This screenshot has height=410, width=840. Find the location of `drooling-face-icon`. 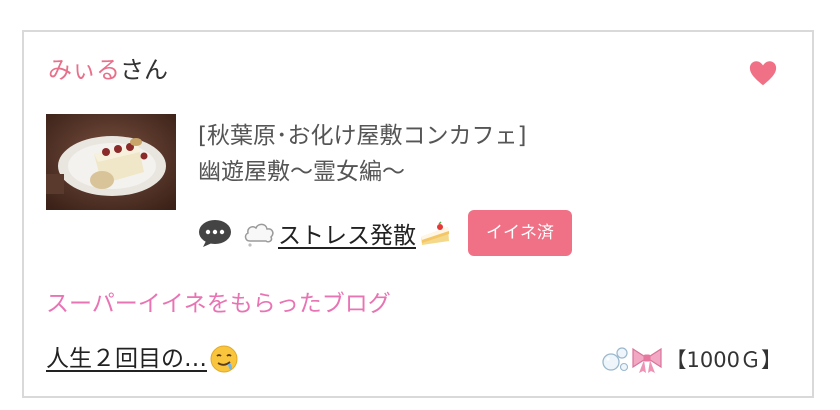

drooling-face-icon is located at coordinates (224, 359).